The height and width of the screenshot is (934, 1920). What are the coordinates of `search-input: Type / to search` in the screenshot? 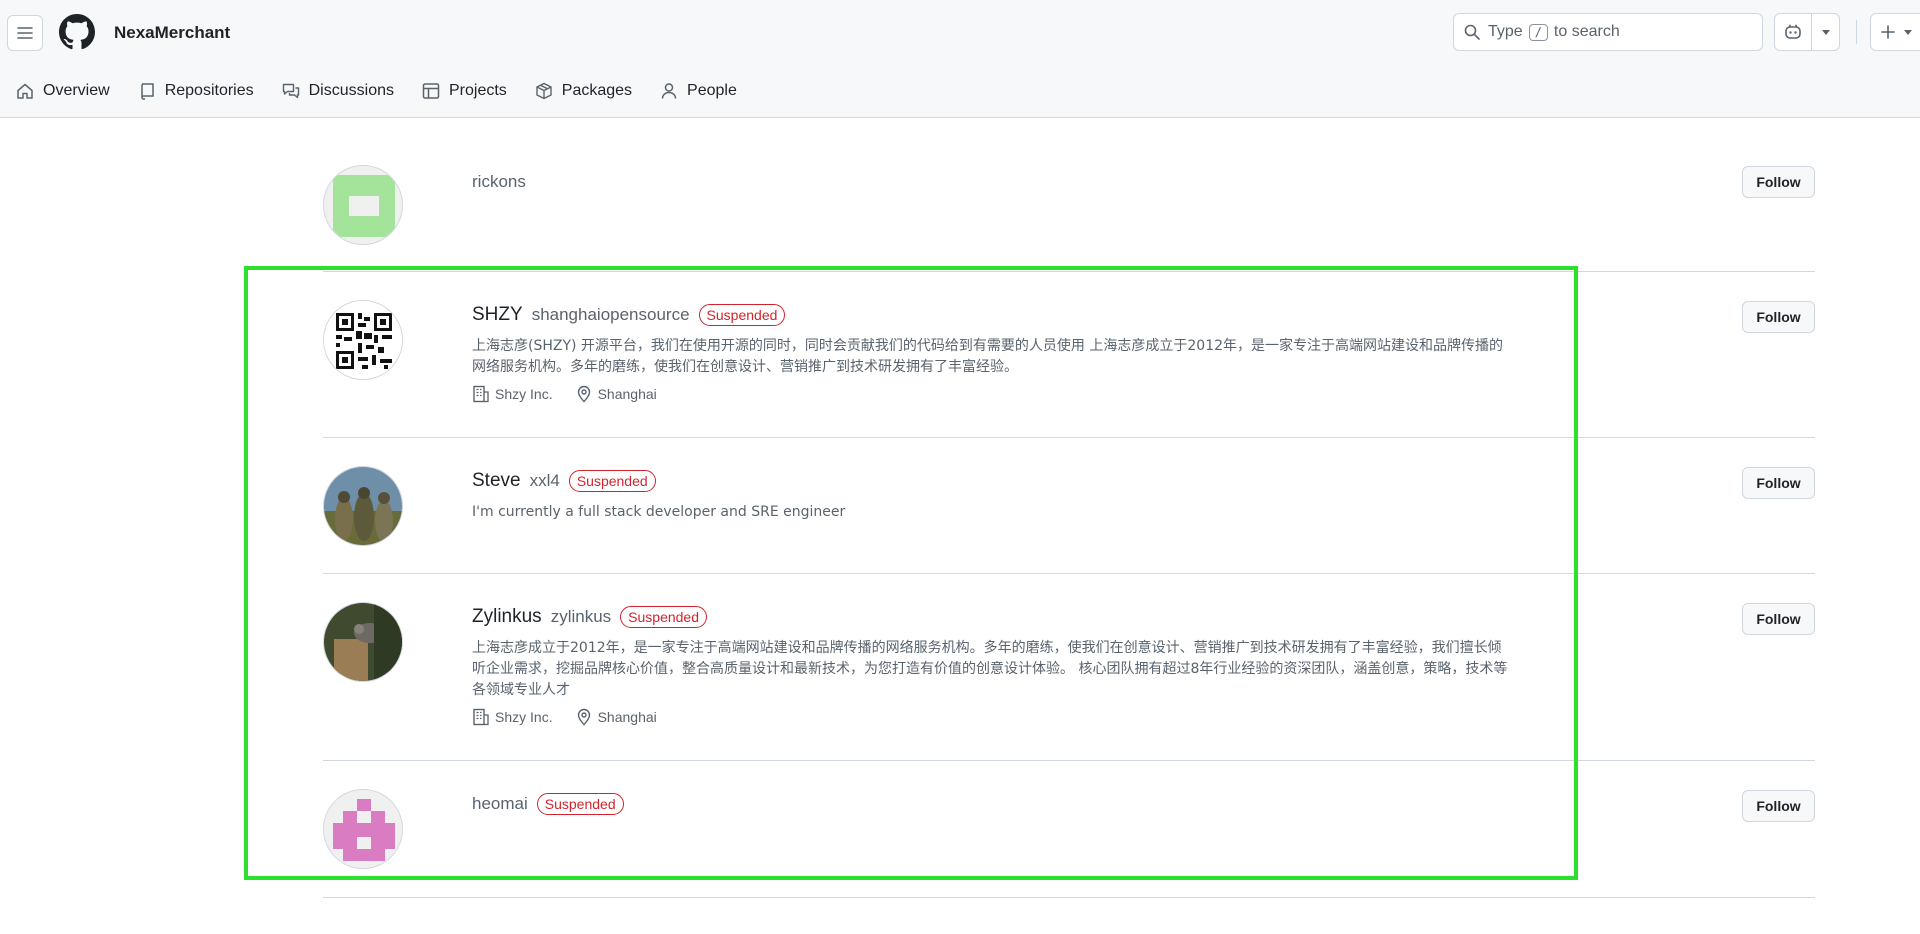 It's located at (1608, 32).